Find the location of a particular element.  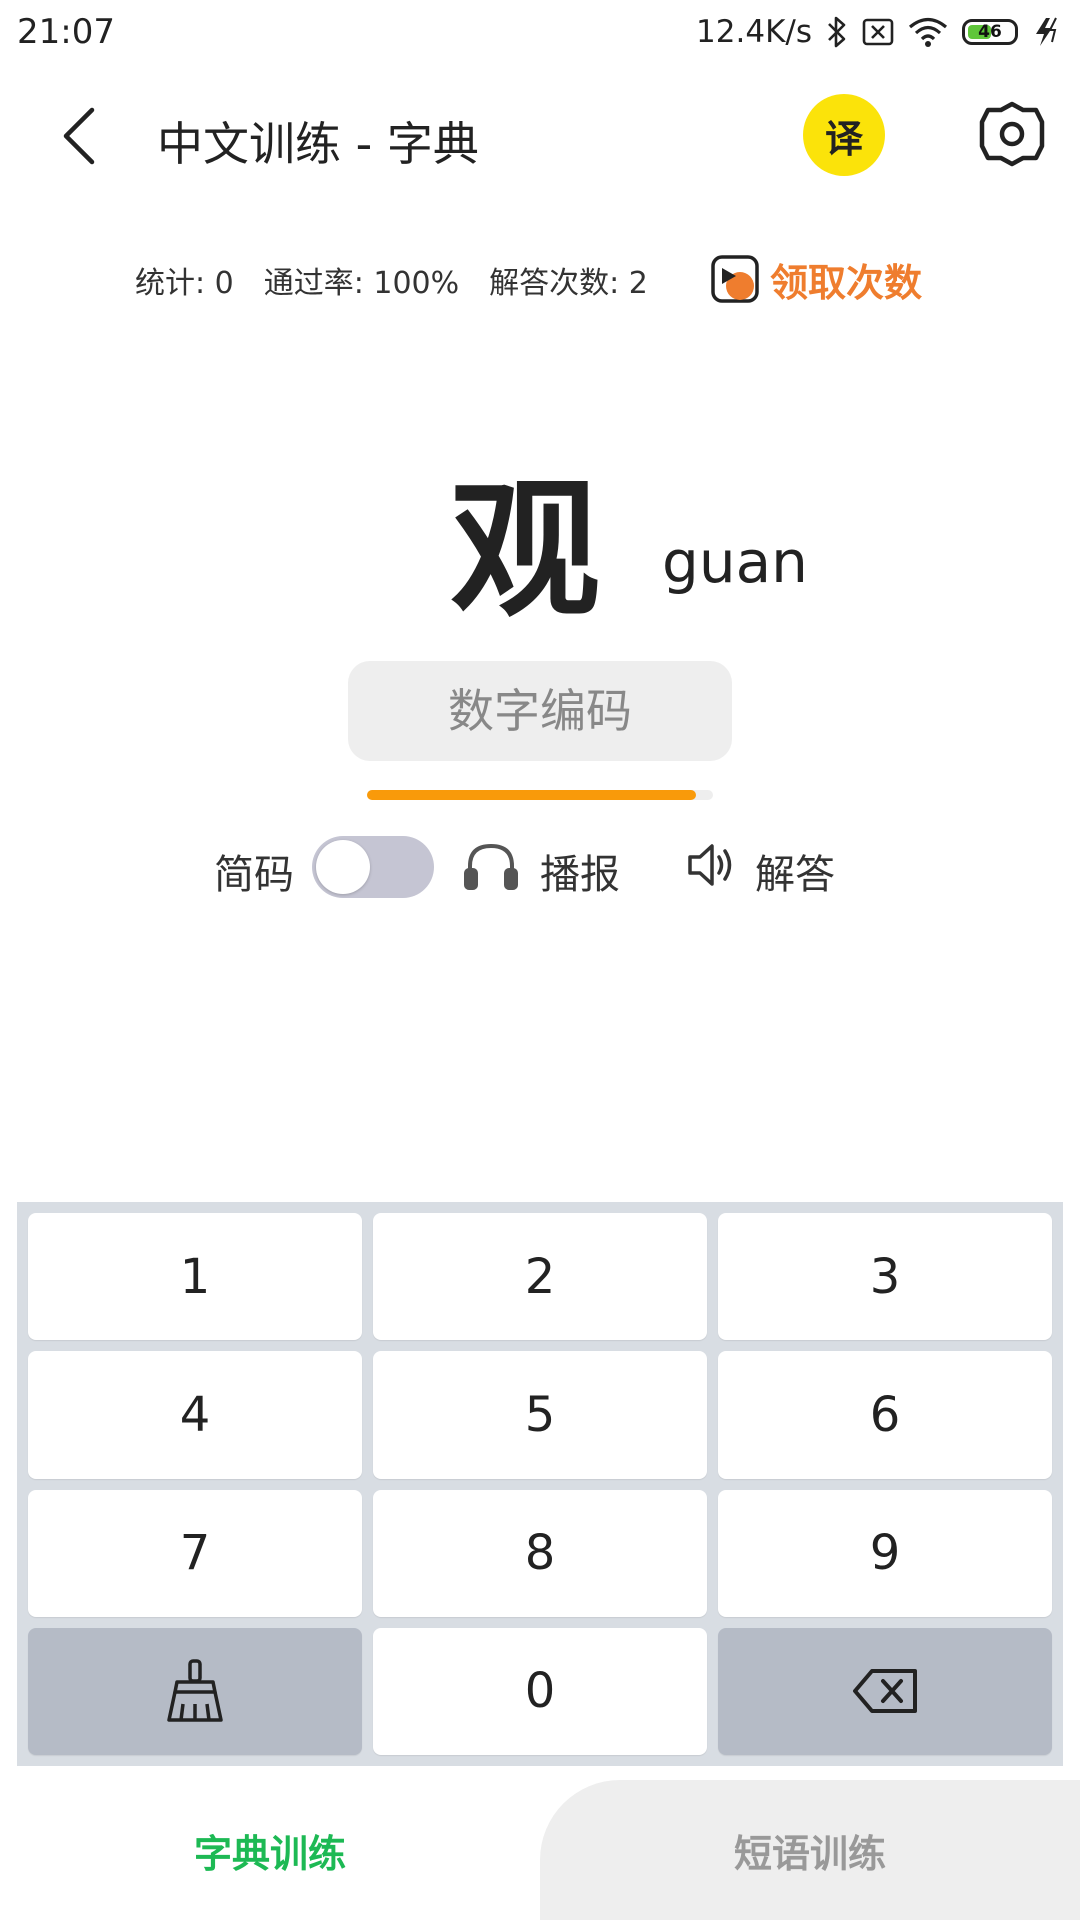

gear-icon is located at coordinates (1012, 134).